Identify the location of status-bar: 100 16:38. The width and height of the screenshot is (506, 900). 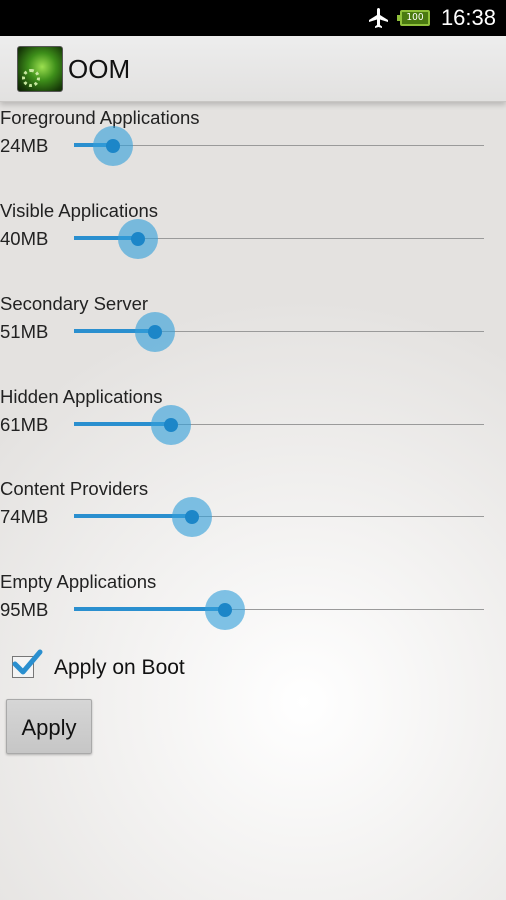
(253, 18).